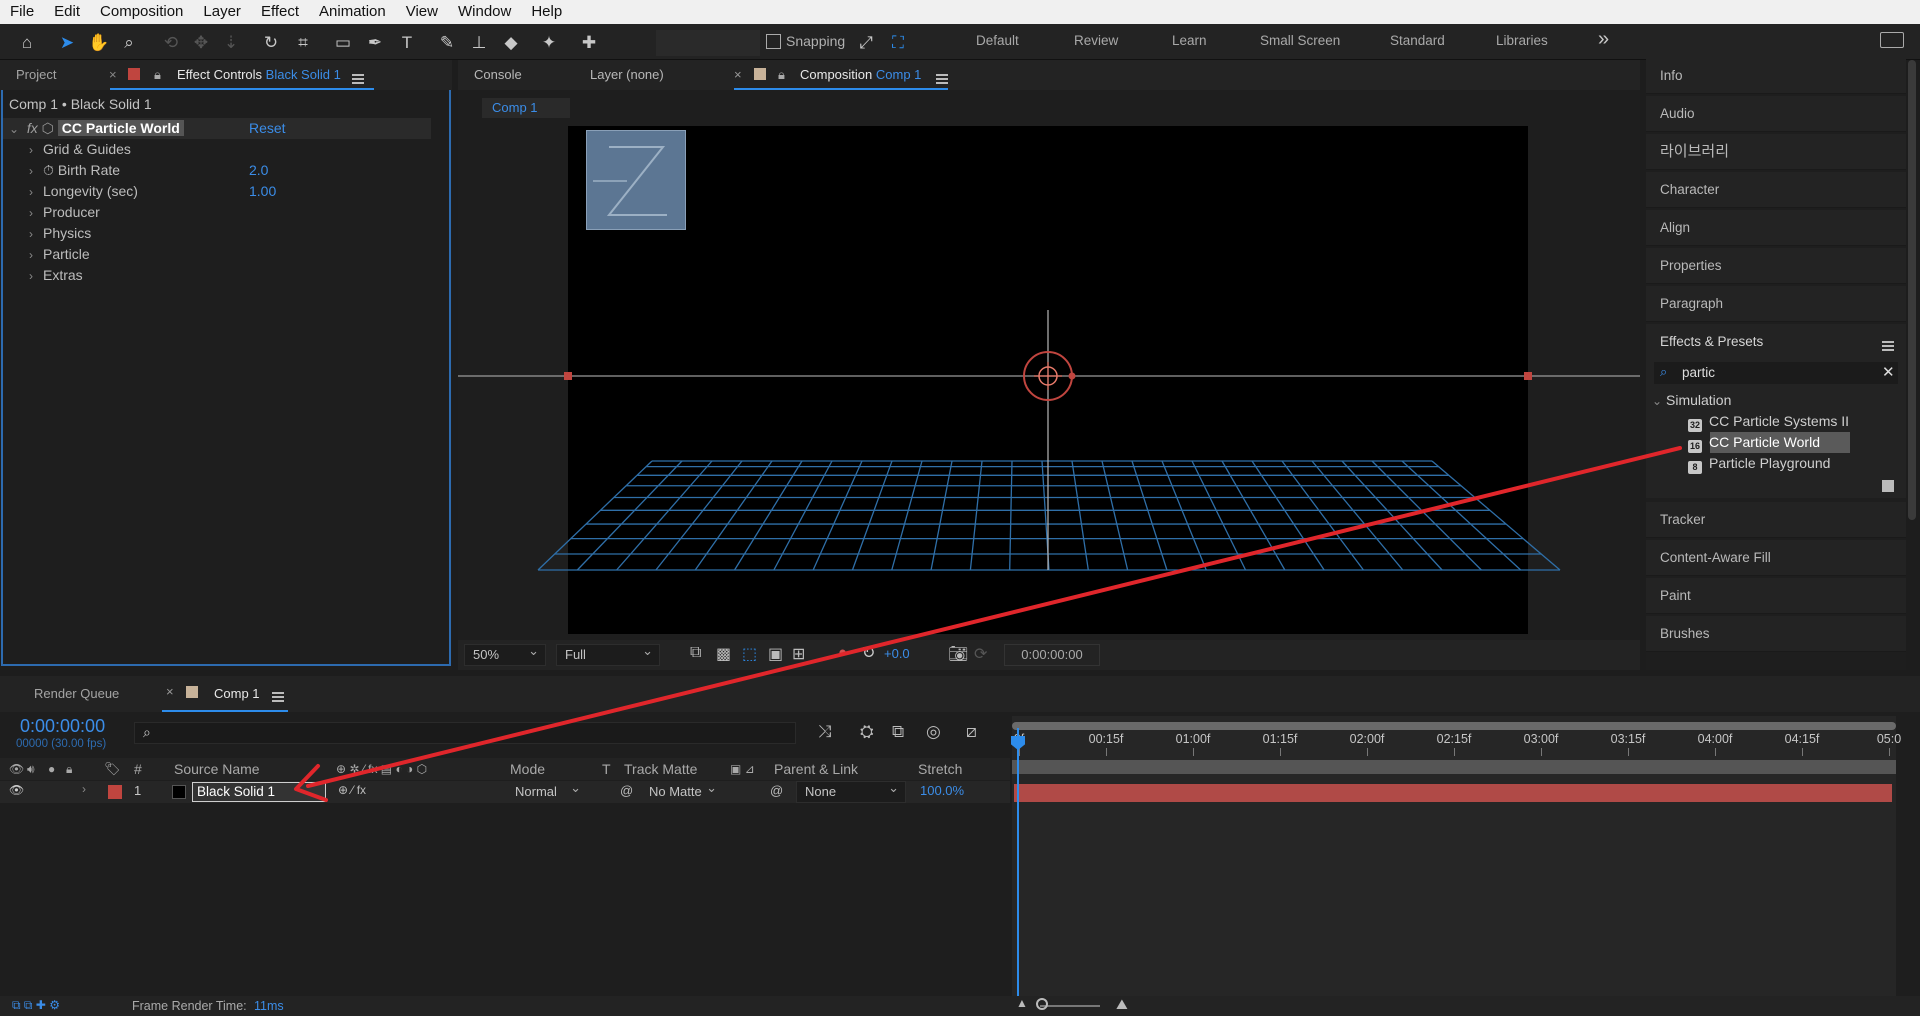 This screenshot has height=1016, width=1920. I want to click on parent-pickwhip-icon: @, so click(776, 790).